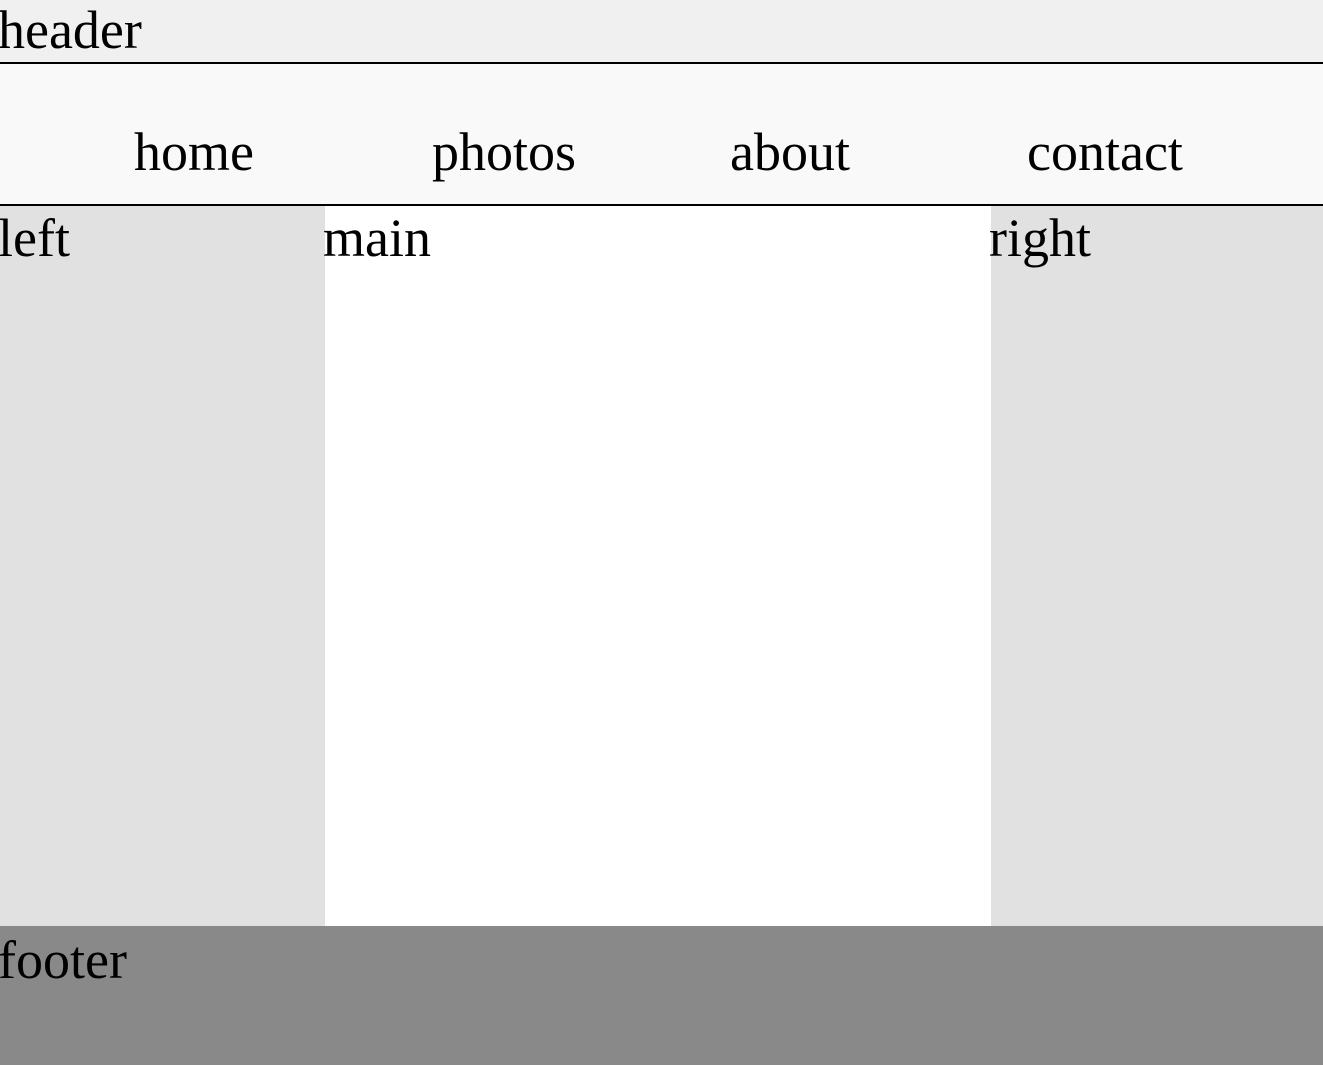  I want to click on right-sidebar-label: right, so click(1040, 238).